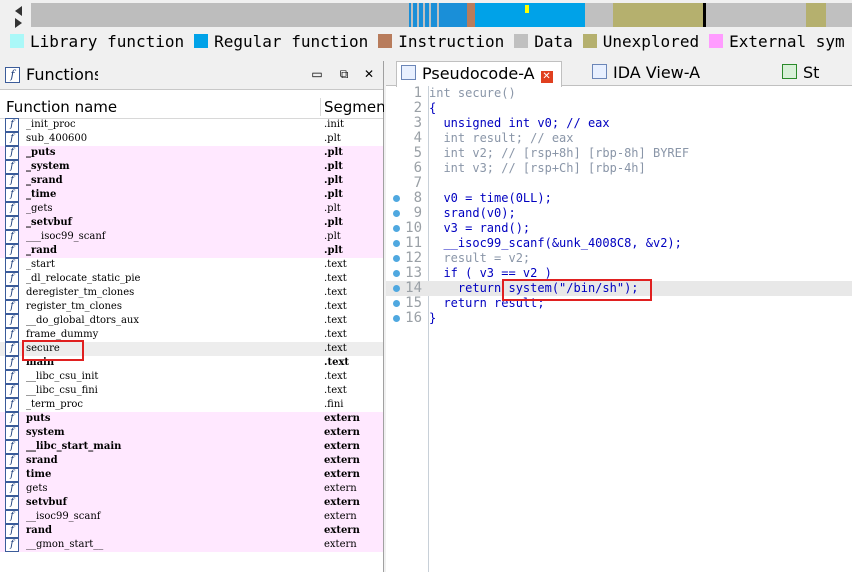 The height and width of the screenshot is (572, 852). I want to click on function-row: f secure .text, so click(191, 349).